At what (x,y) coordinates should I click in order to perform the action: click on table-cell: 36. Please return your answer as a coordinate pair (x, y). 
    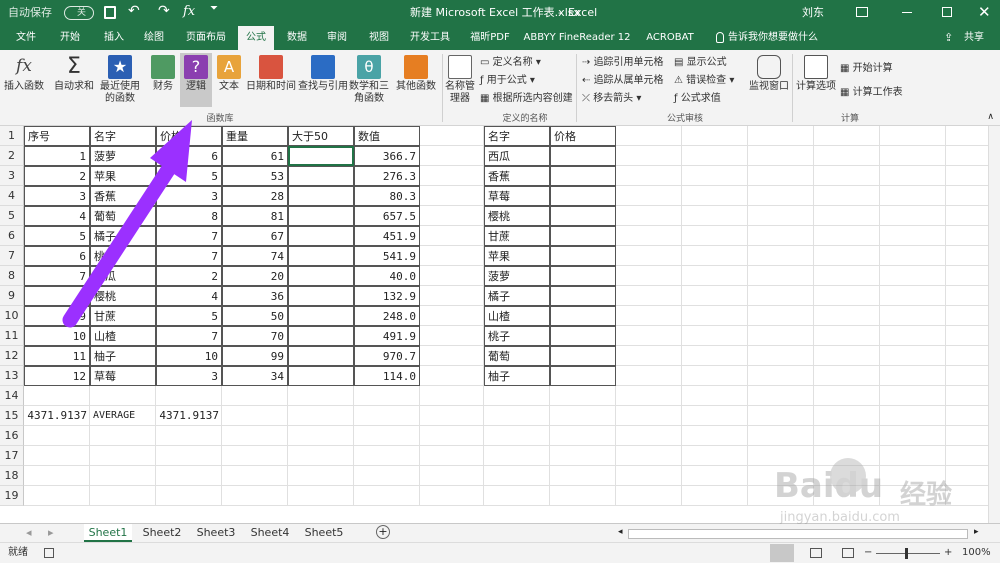
    Looking at the image, I should click on (255, 296).